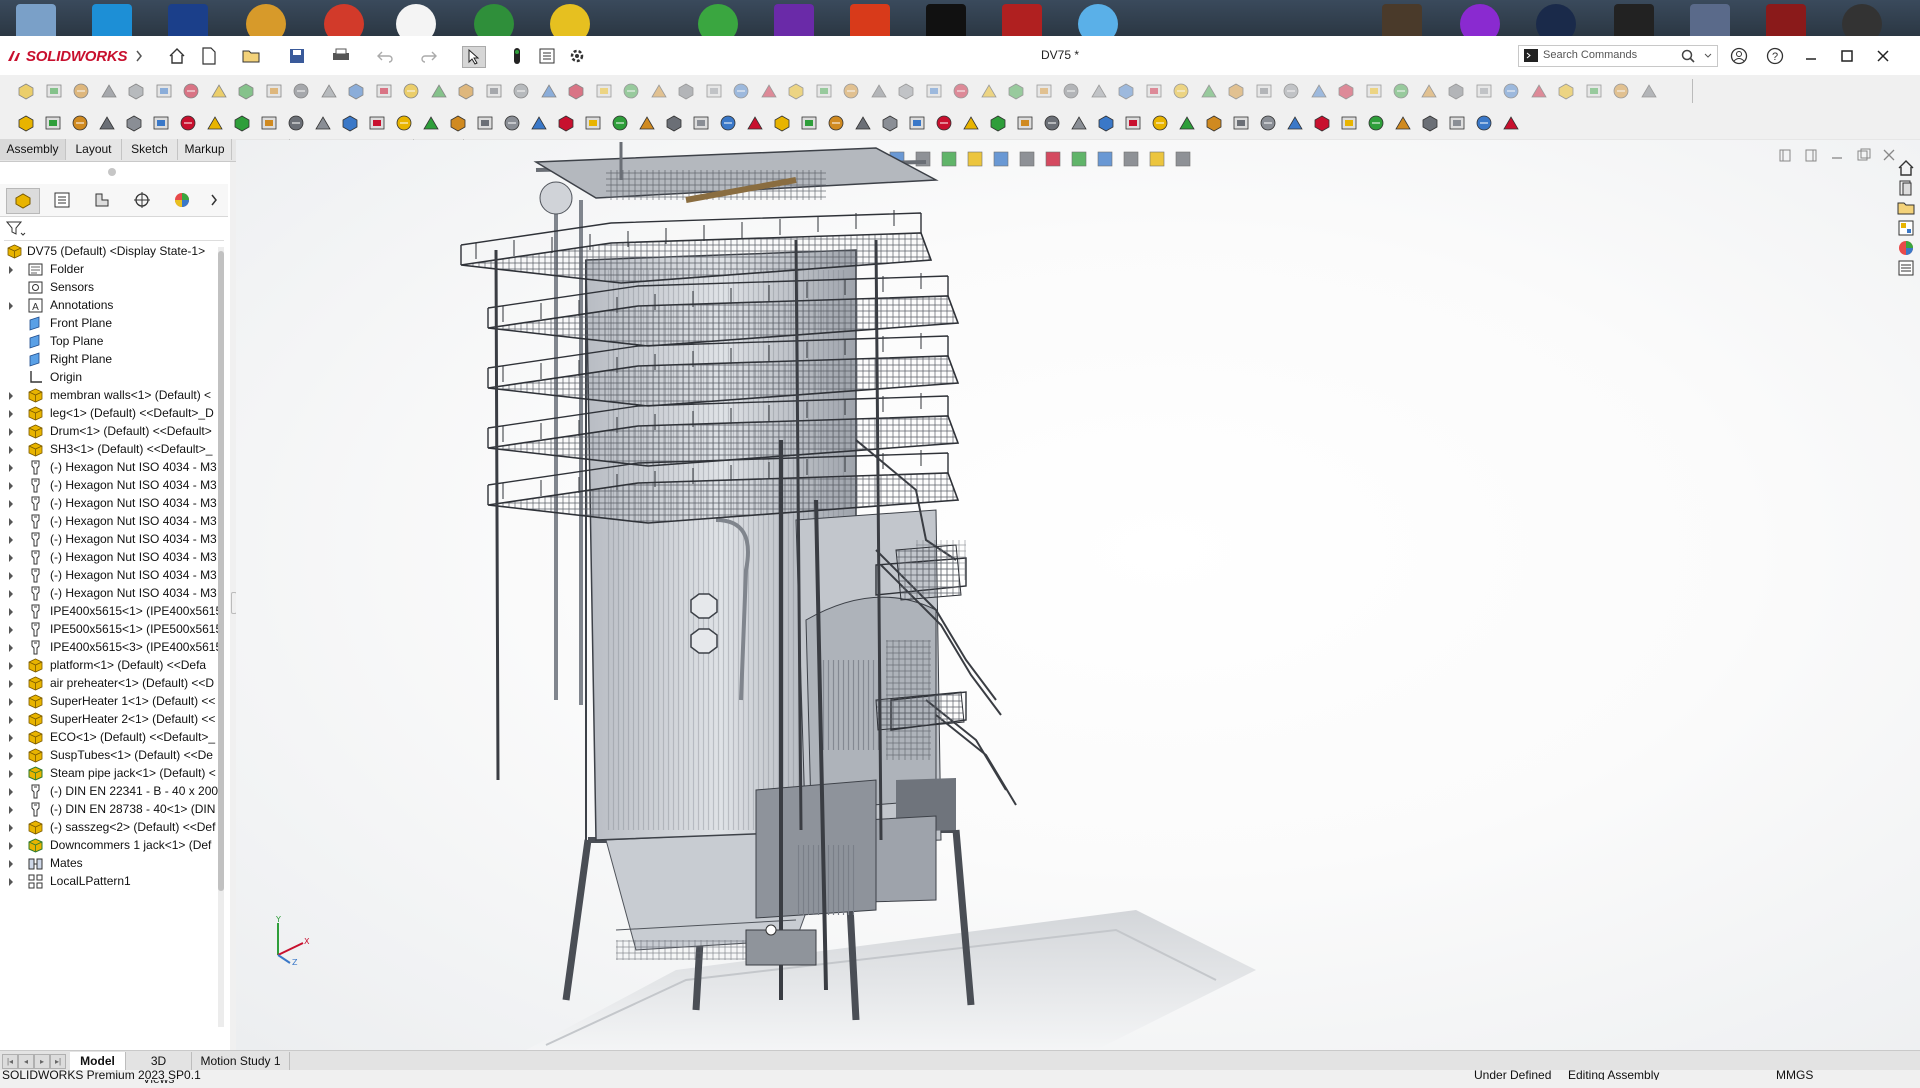 This screenshot has height=1088, width=1920. What do you see at coordinates (26, 1061) in the screenshot?
I see `prev-tab-arrow-icon: ◂` at bounding box center [26, 1061].